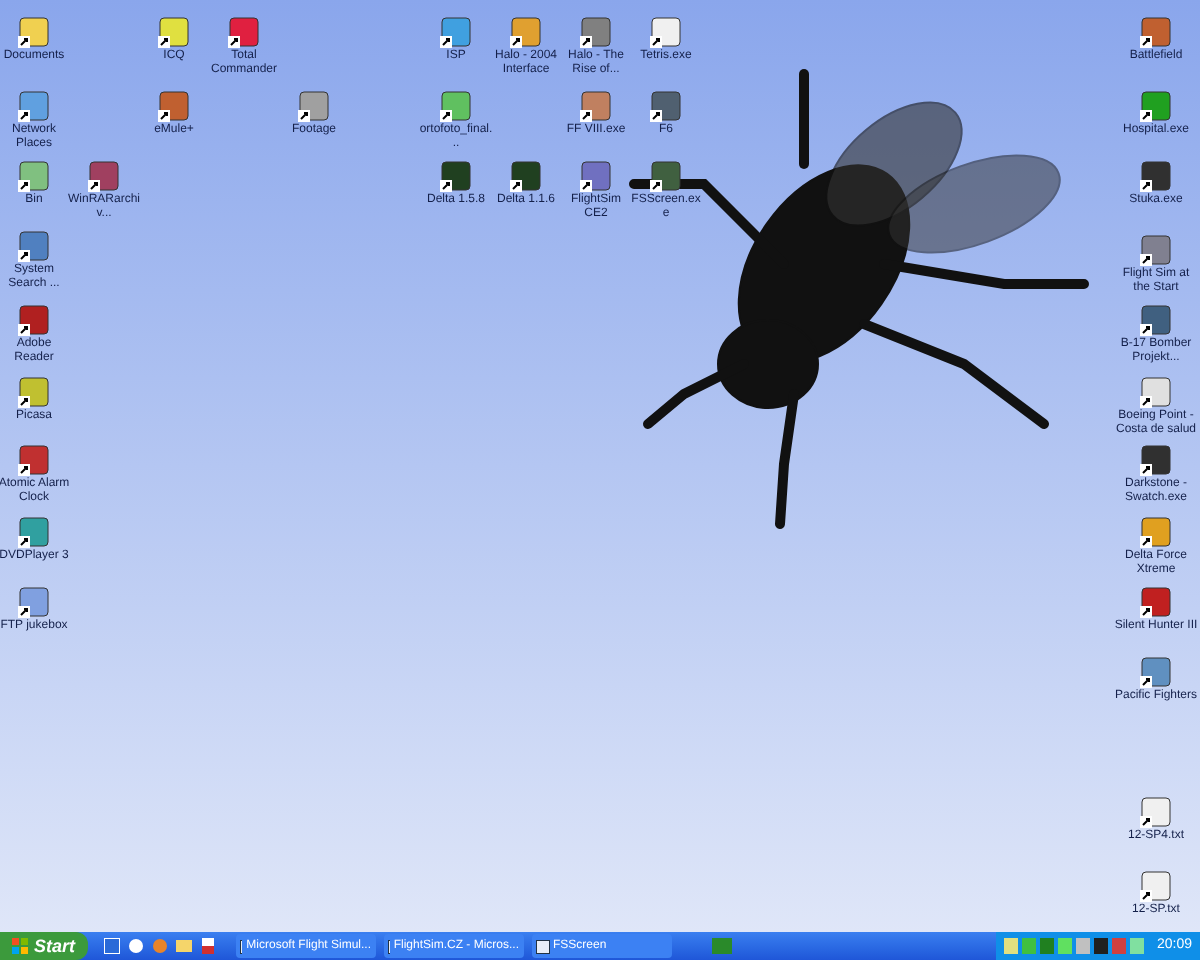  Describe the element at coordinates (183, 946) in the screenshot. I see `folder-icon` at that location.